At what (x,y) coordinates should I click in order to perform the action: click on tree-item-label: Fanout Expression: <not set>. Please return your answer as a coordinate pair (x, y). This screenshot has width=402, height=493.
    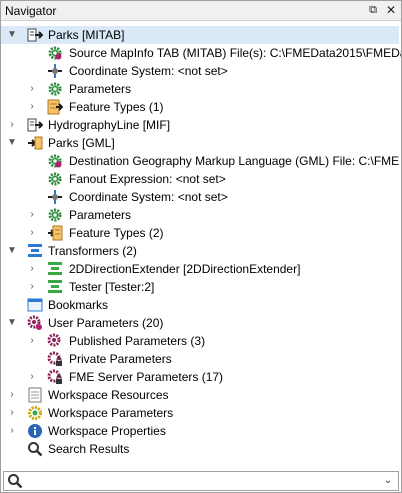
    Looking at the image, I should click on (147, 179).